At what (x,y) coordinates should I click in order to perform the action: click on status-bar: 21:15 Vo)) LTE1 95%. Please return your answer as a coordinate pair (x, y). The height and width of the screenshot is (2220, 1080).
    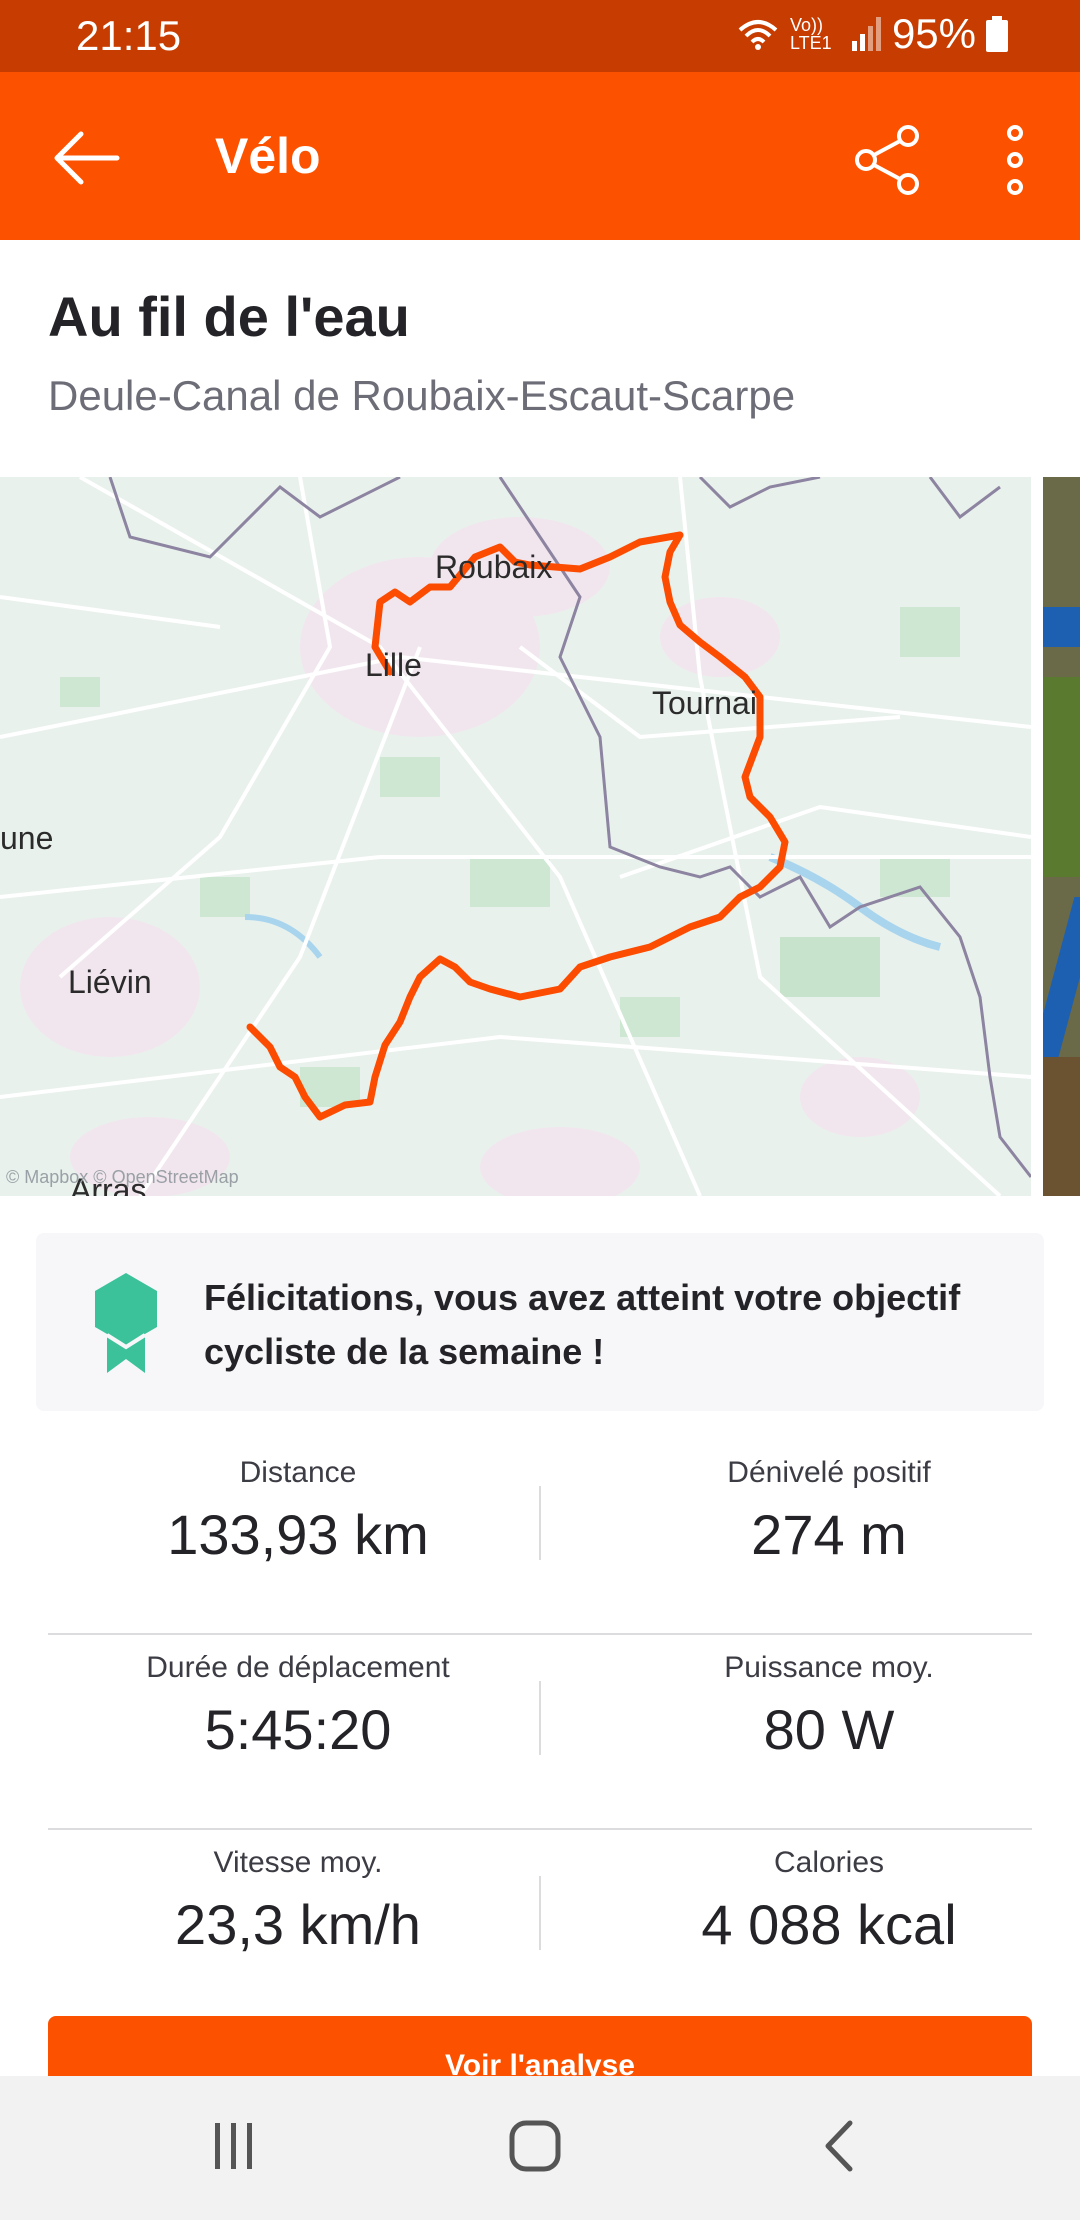
    Looking at the image, I should click on (540, 36).